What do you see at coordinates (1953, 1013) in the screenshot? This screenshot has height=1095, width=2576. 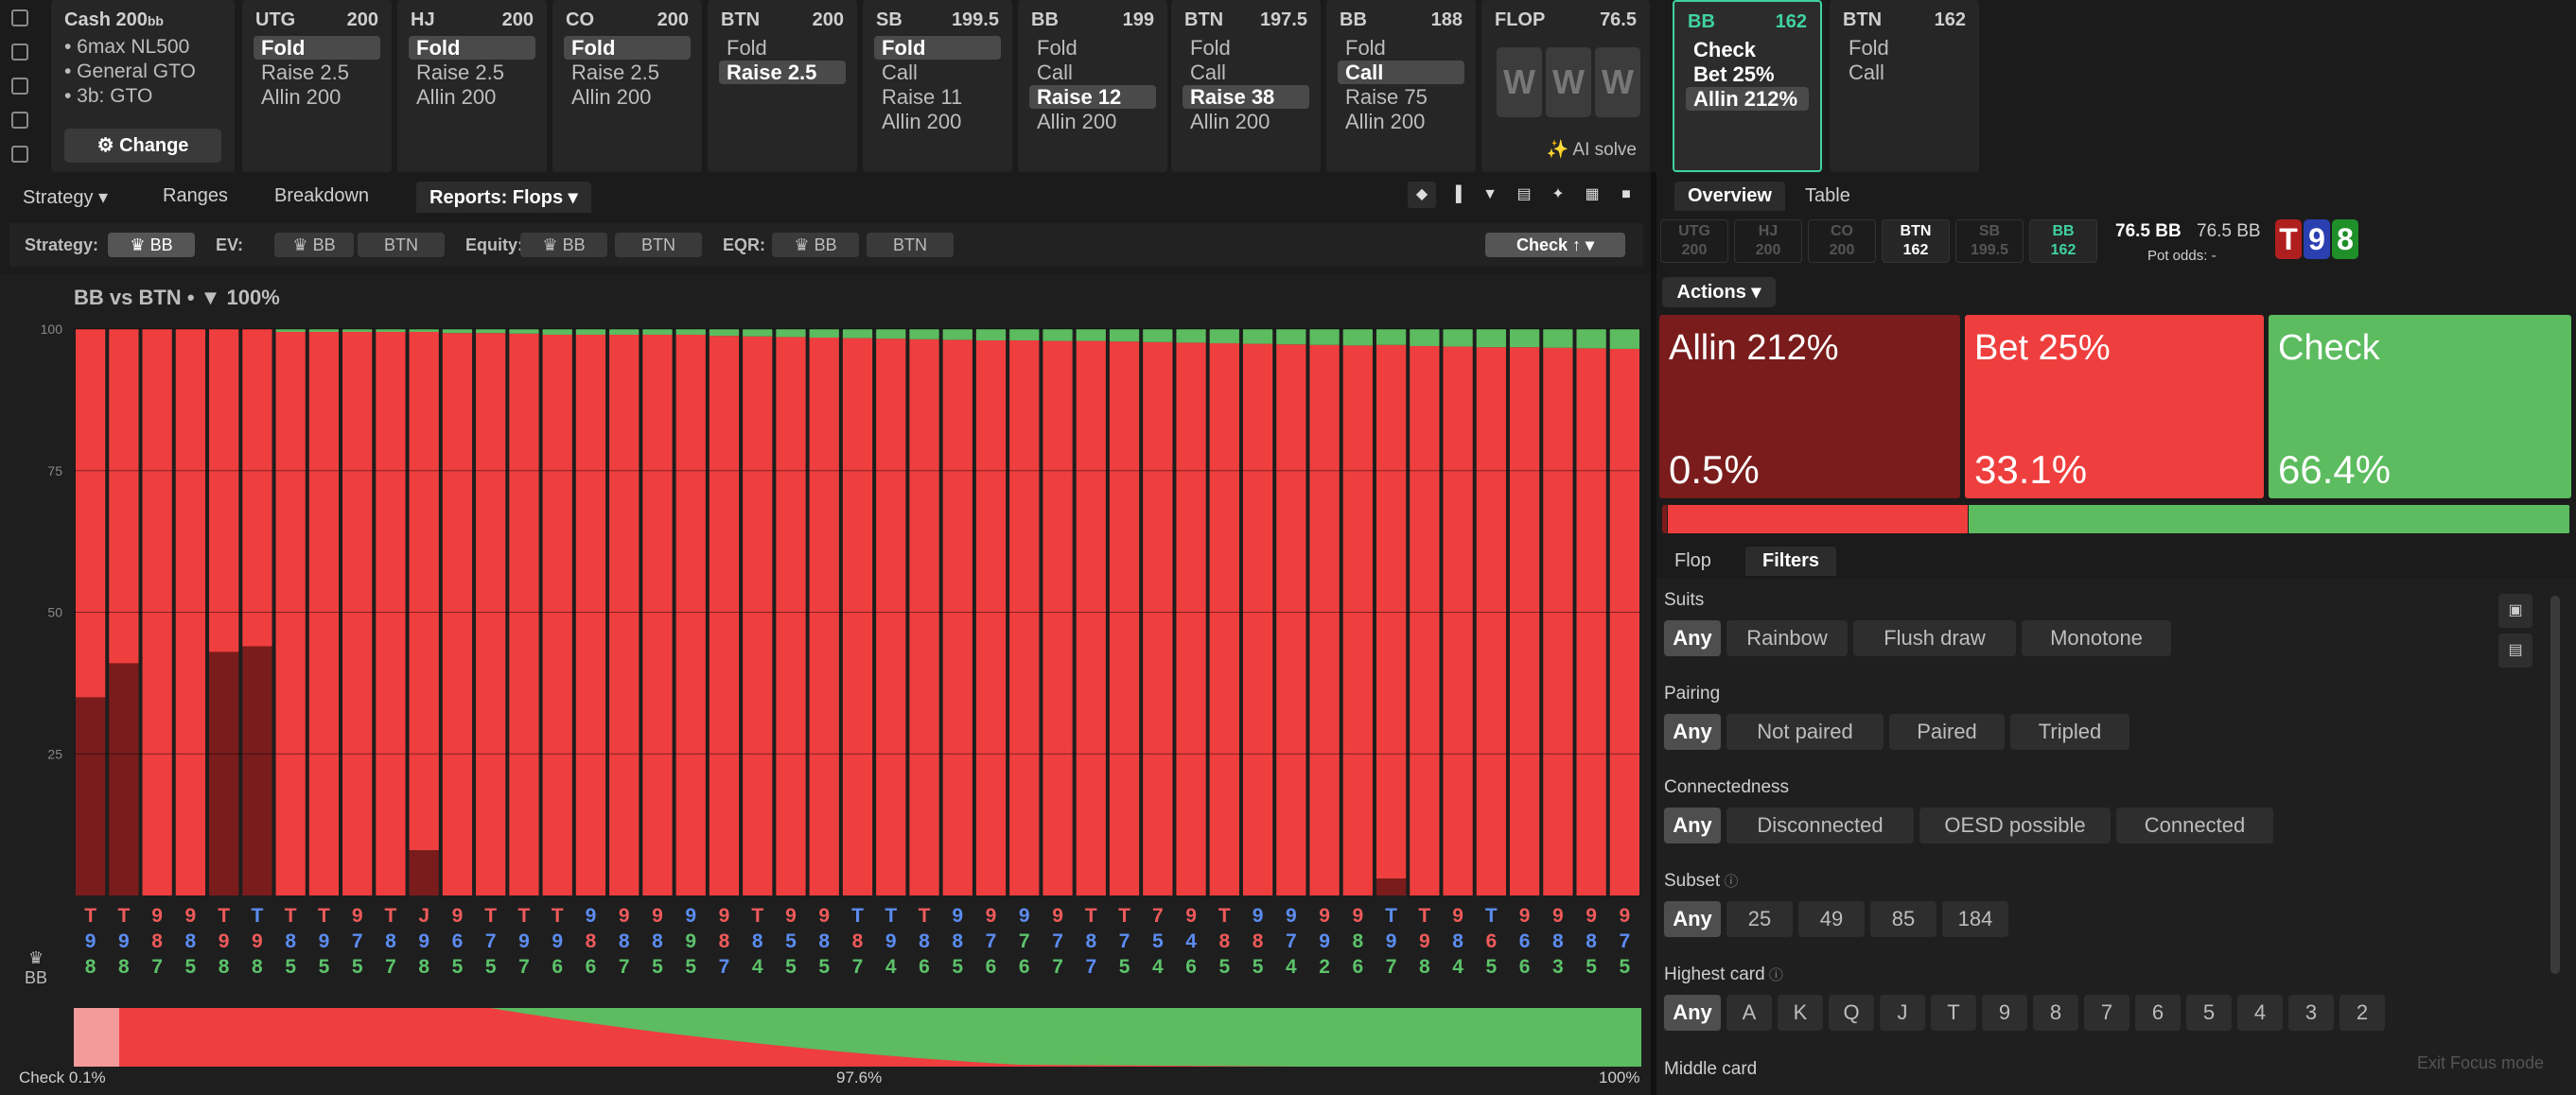 I see `filter-option: T` at bounding box center [1953, 1013].